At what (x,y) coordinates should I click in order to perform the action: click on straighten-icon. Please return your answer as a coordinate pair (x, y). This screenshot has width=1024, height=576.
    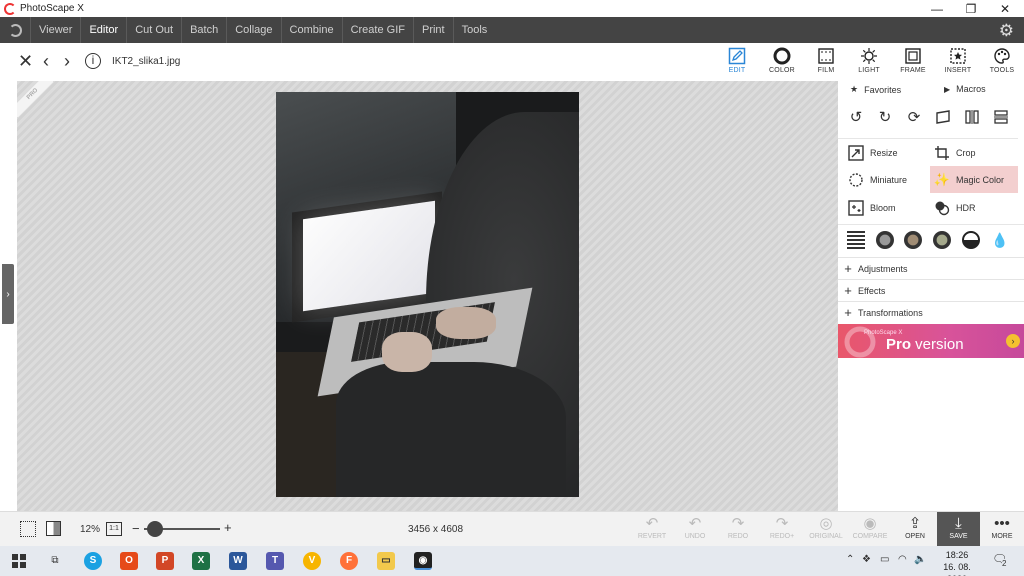
    Looking at the image, I should click on (943, 117).